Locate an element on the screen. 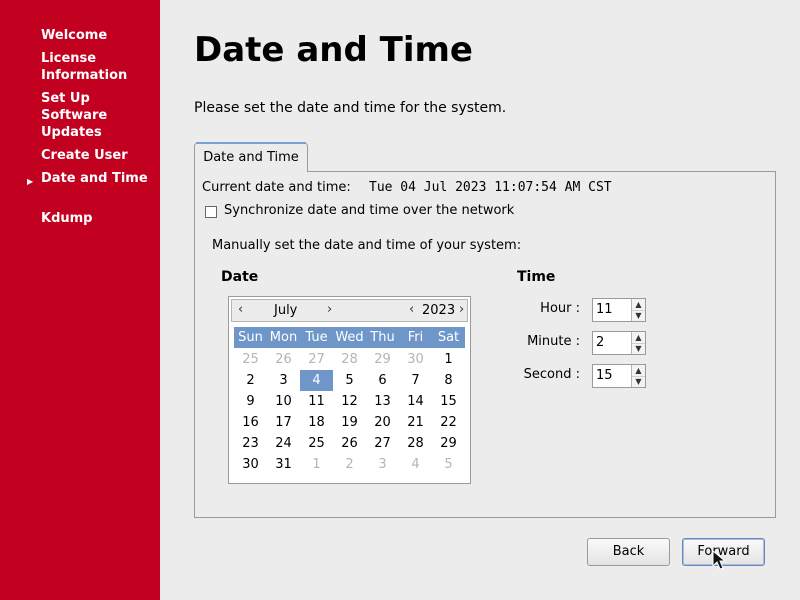 This screenshot has width=800, height=600. calendar-day: 6 is located at coordinates (382, 380).